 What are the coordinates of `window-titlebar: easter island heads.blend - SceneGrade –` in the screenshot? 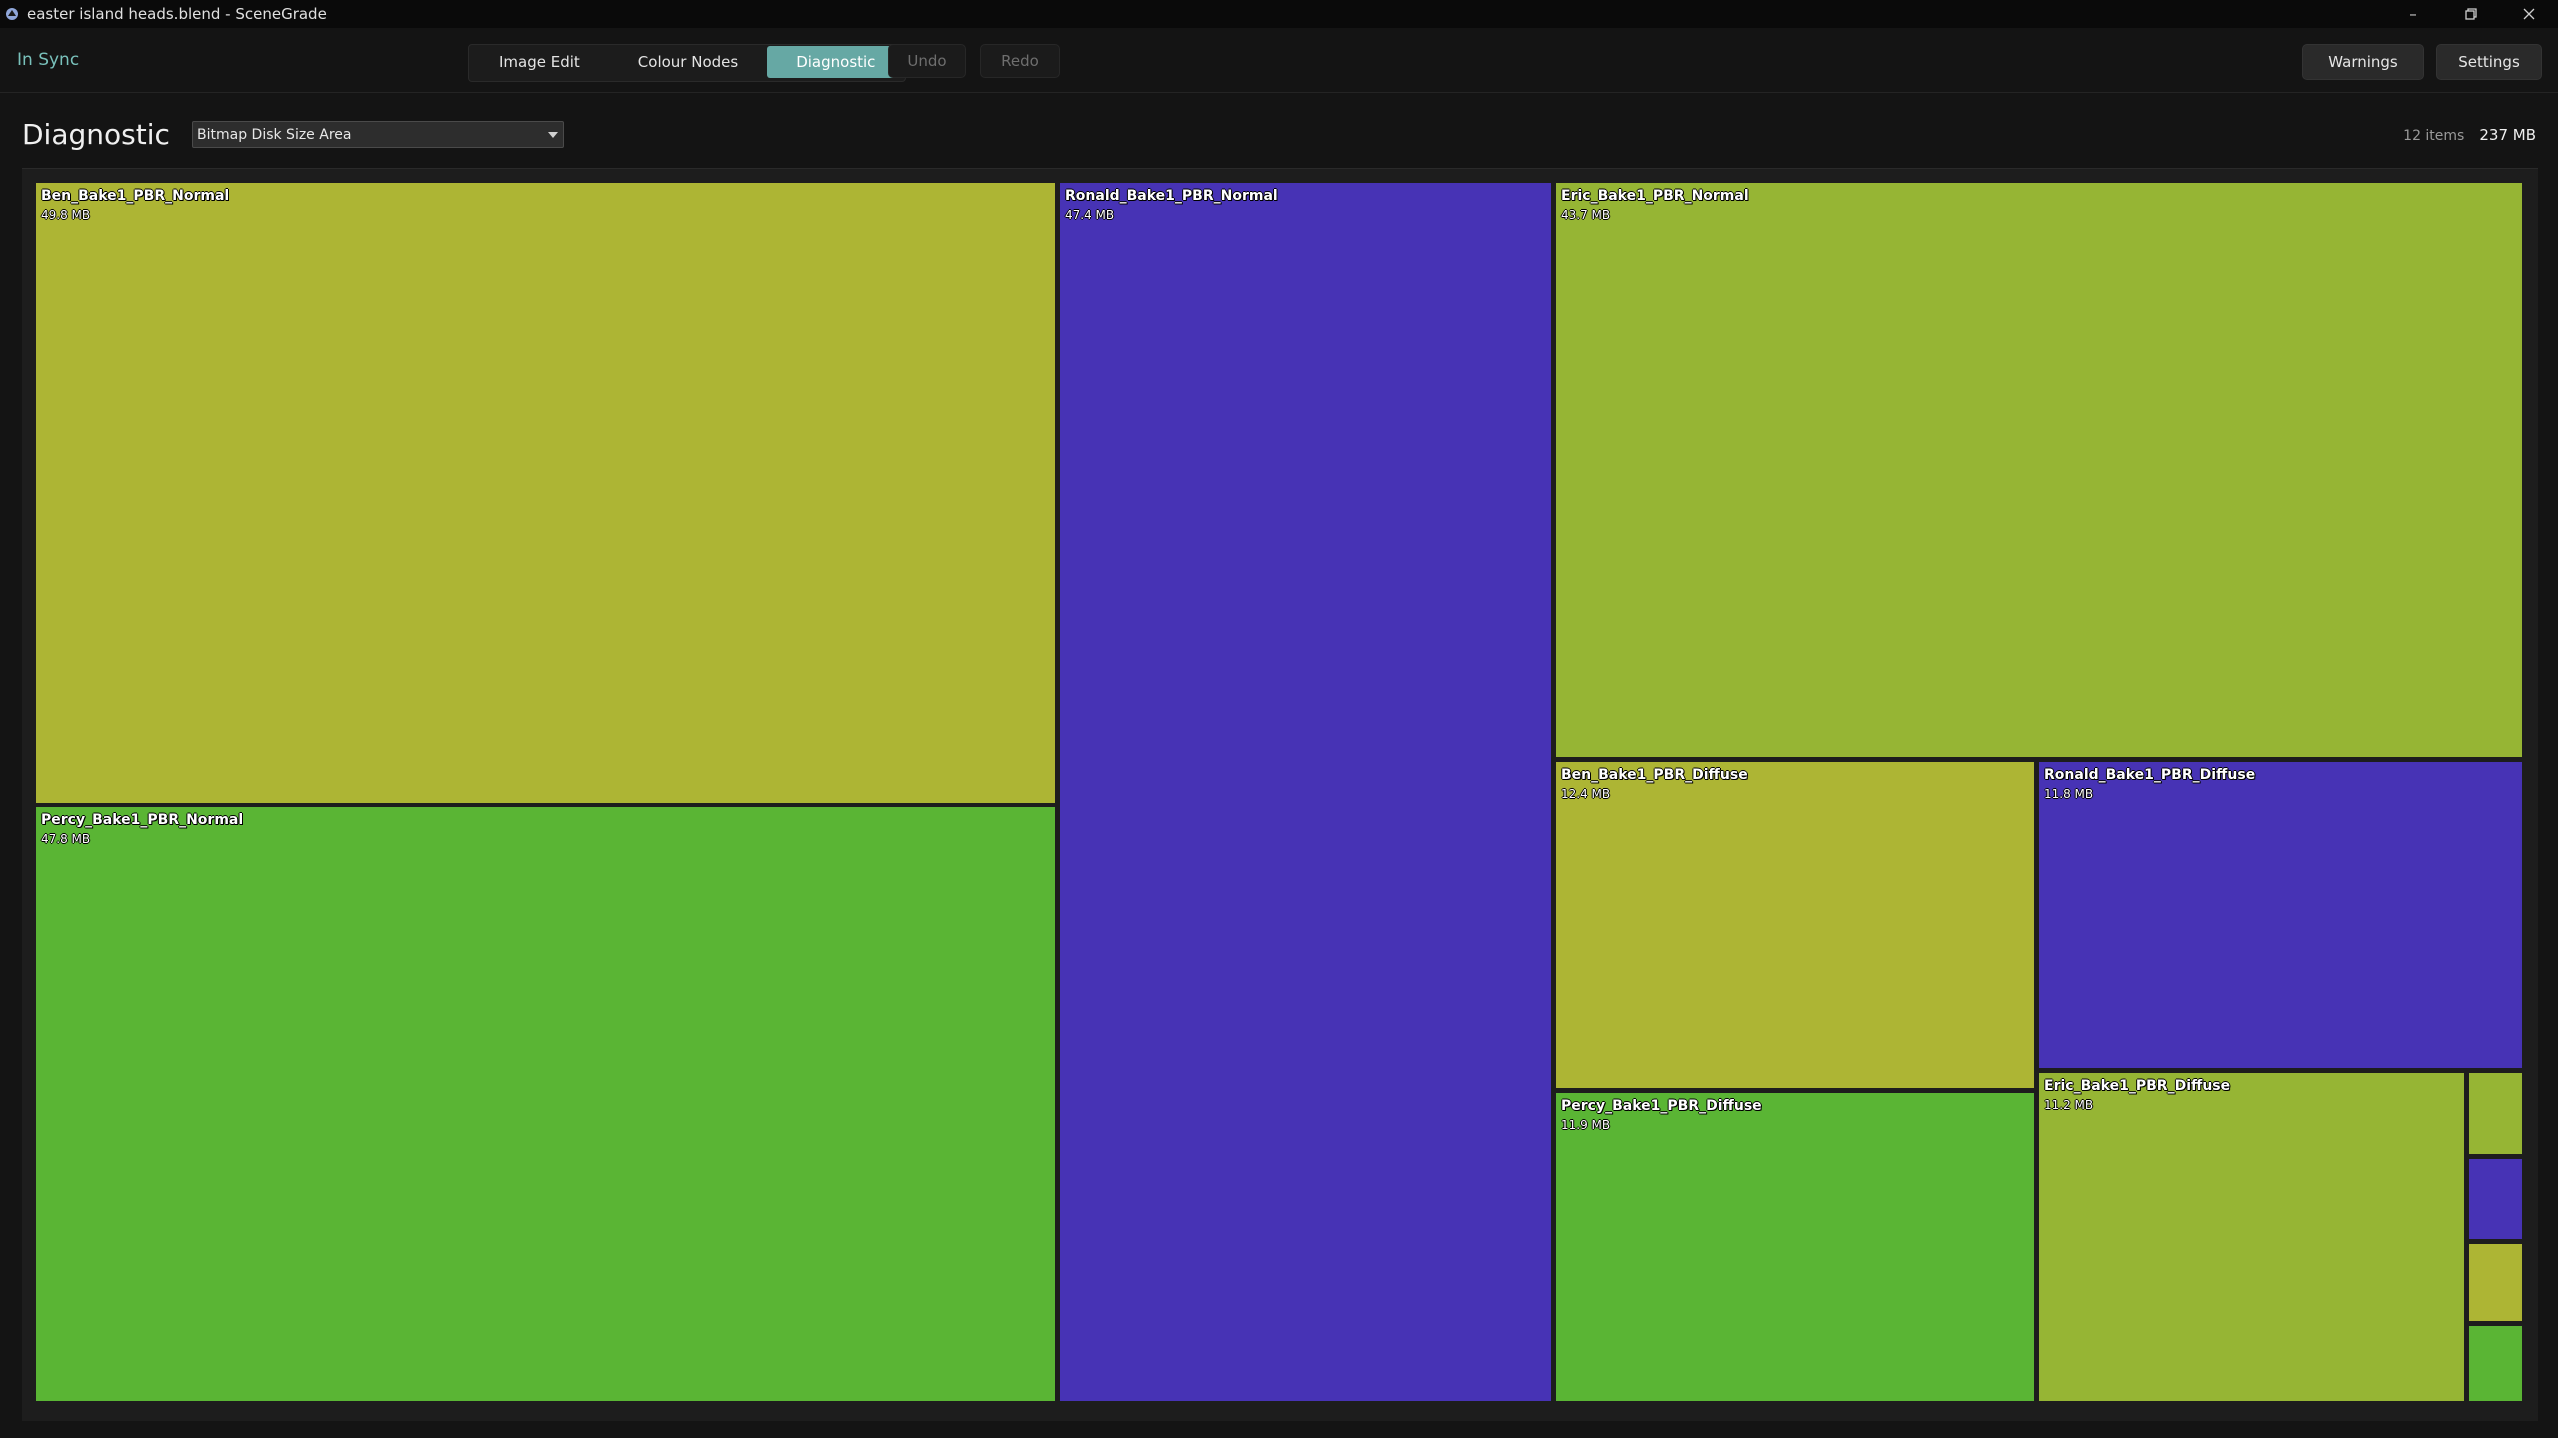 It's located at (1279, 14).